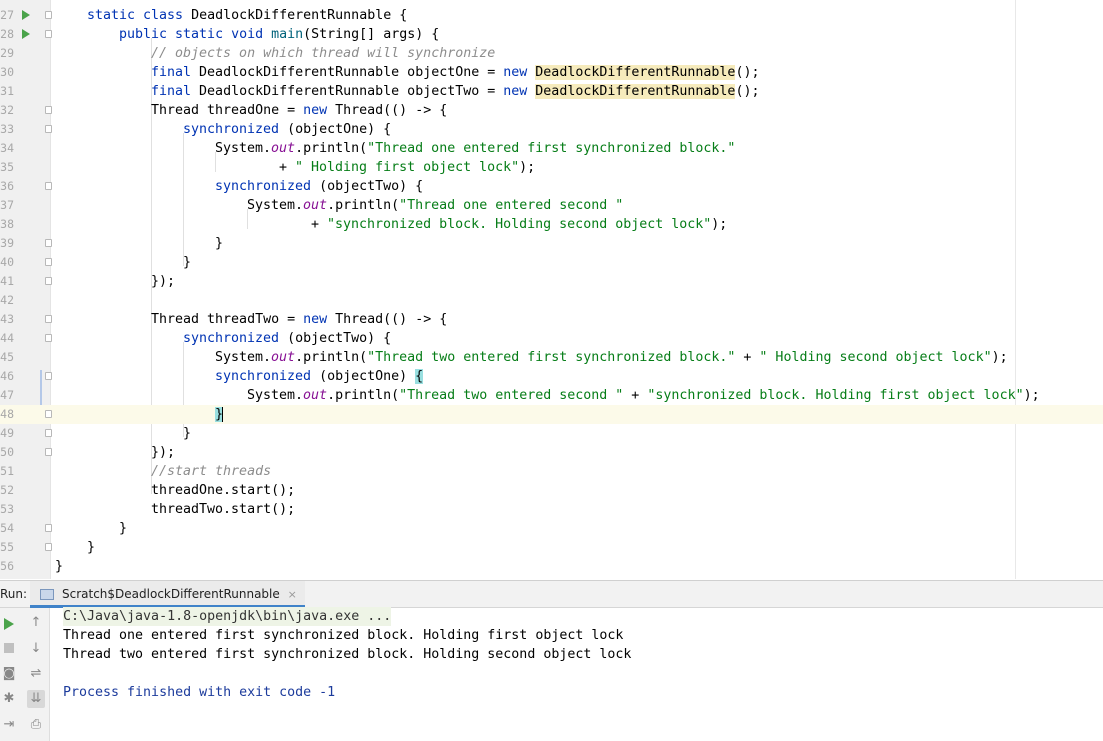 This screenshot has width=1103, height=741. What do you see at coordinates (551, 281) in the screenshot?
I see `code-line: 41});` at bounding box center [551, 281].